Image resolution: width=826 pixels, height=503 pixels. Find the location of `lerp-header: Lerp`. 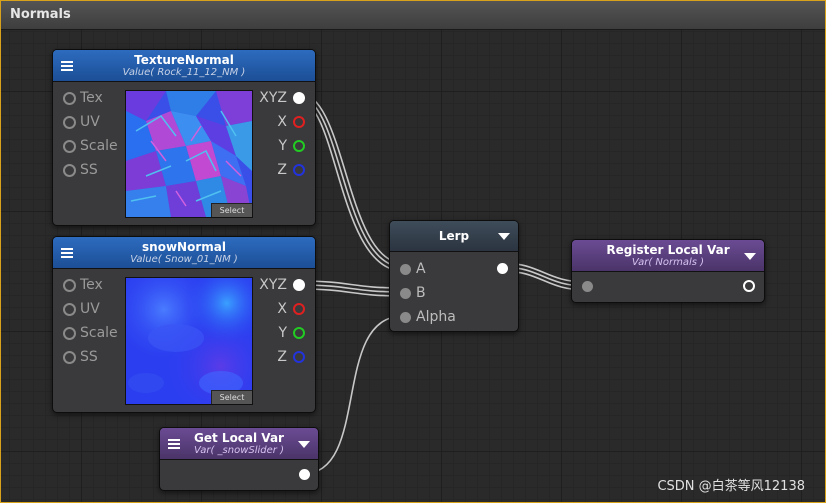

lerp-header: Lerp is located at coordinates (454, 236).